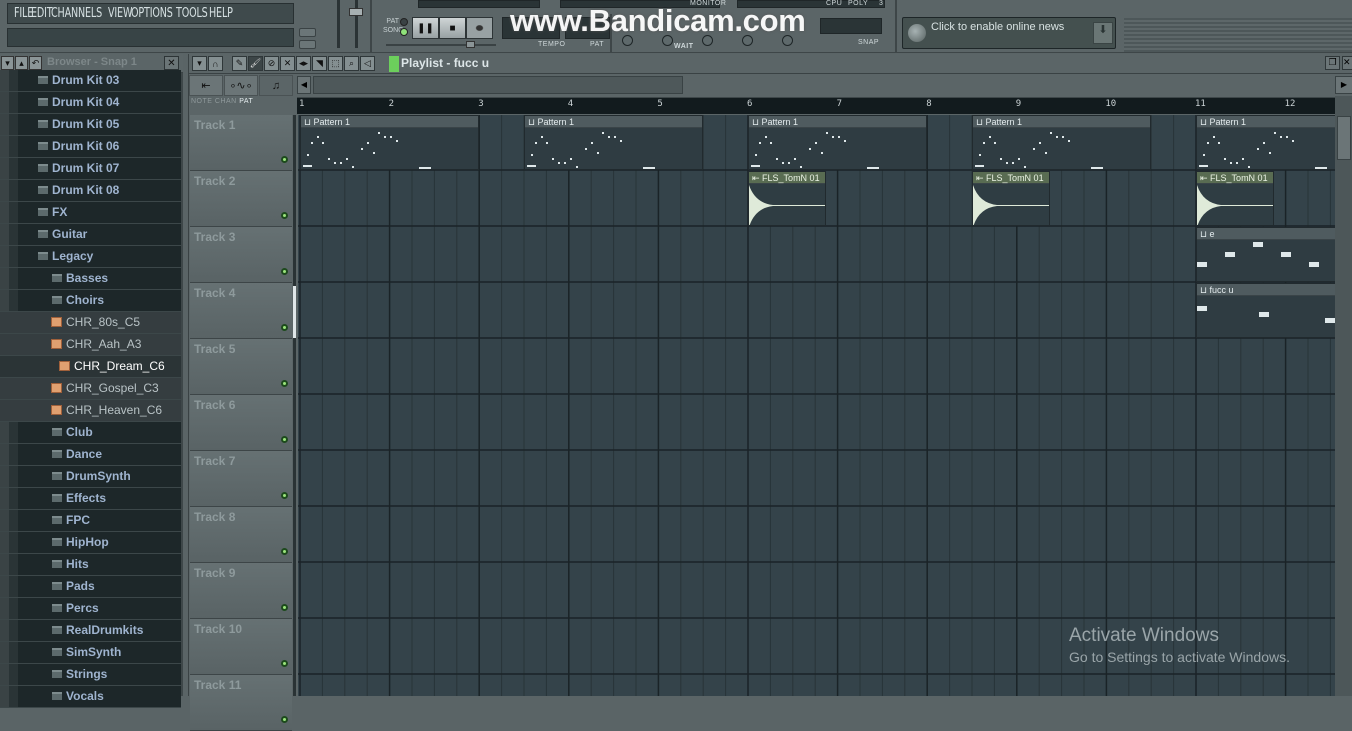 This screenshot has height=731, width=1352. I want to click on pencil-tool-icon: ✎, so click(239, 63).